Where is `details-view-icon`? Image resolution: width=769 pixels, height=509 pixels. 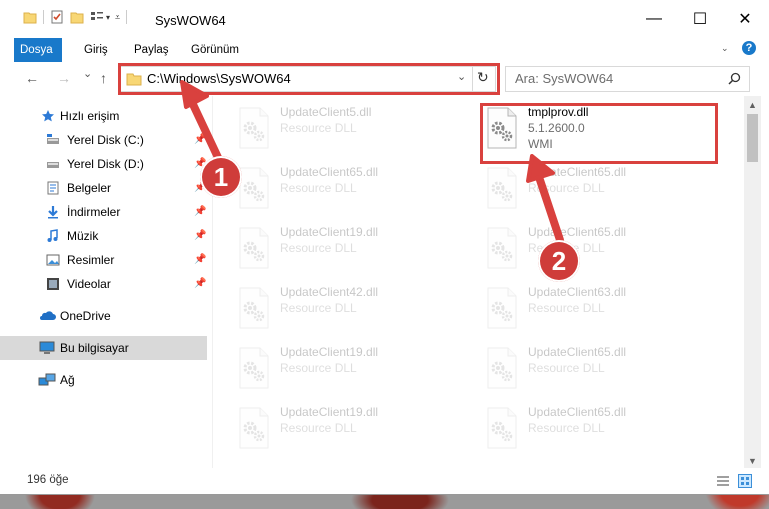
details-view-icon is located at coordinates (723, 481).